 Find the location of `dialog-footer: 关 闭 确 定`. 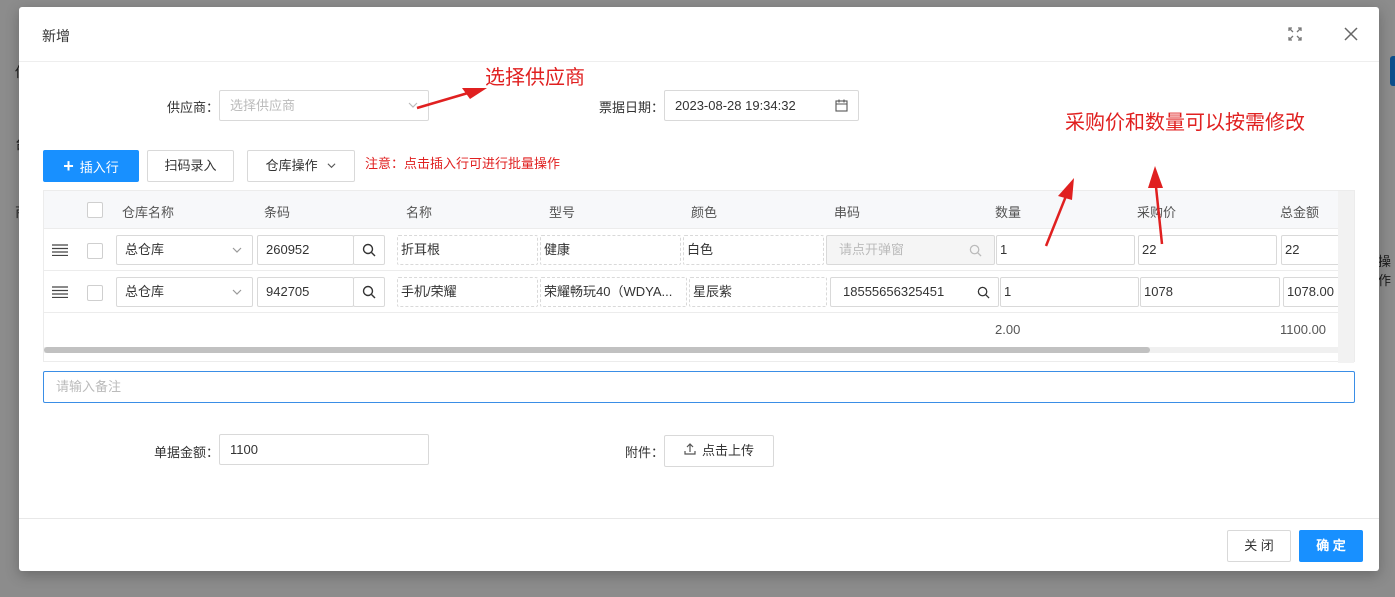

dialog-footer: 关 闭 确 定 is located at coordinates (699, 544).